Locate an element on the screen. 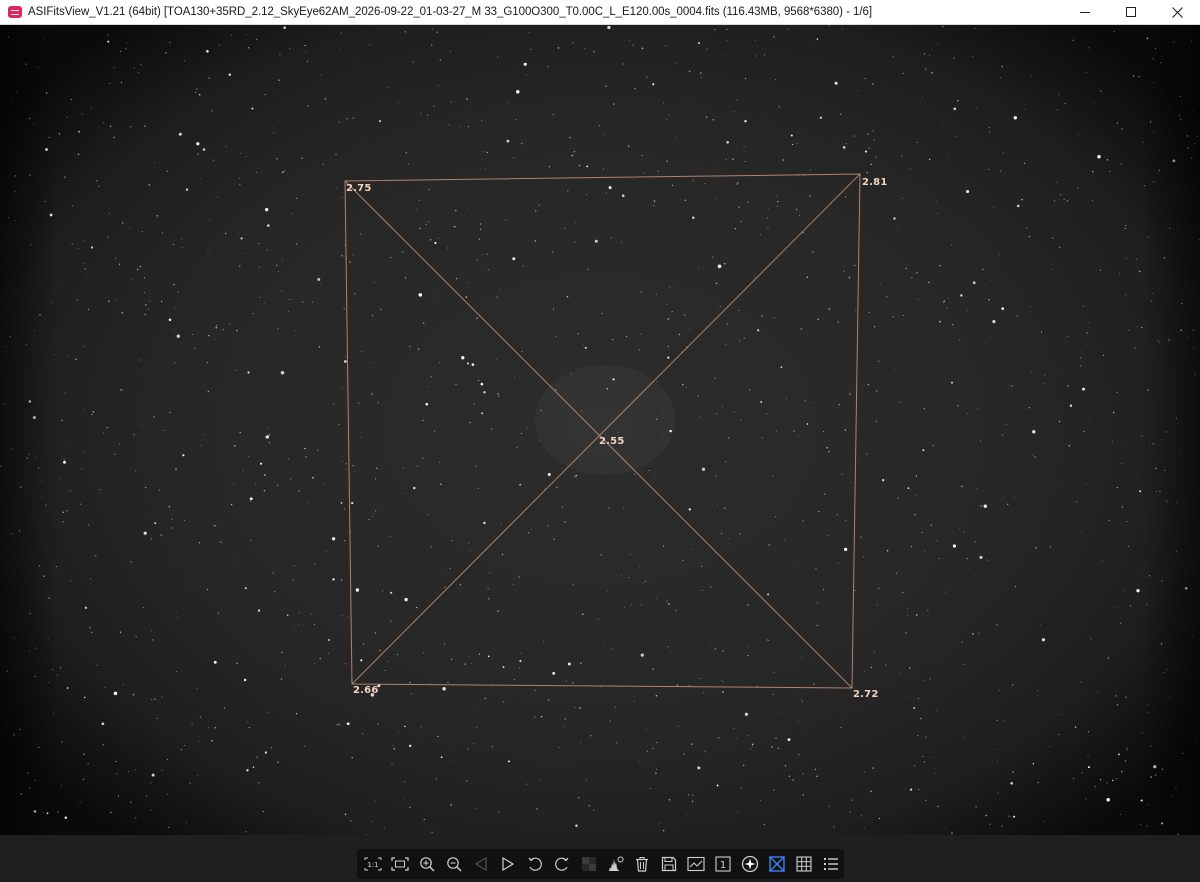  histogram-button is located at coordinates (615, 864).